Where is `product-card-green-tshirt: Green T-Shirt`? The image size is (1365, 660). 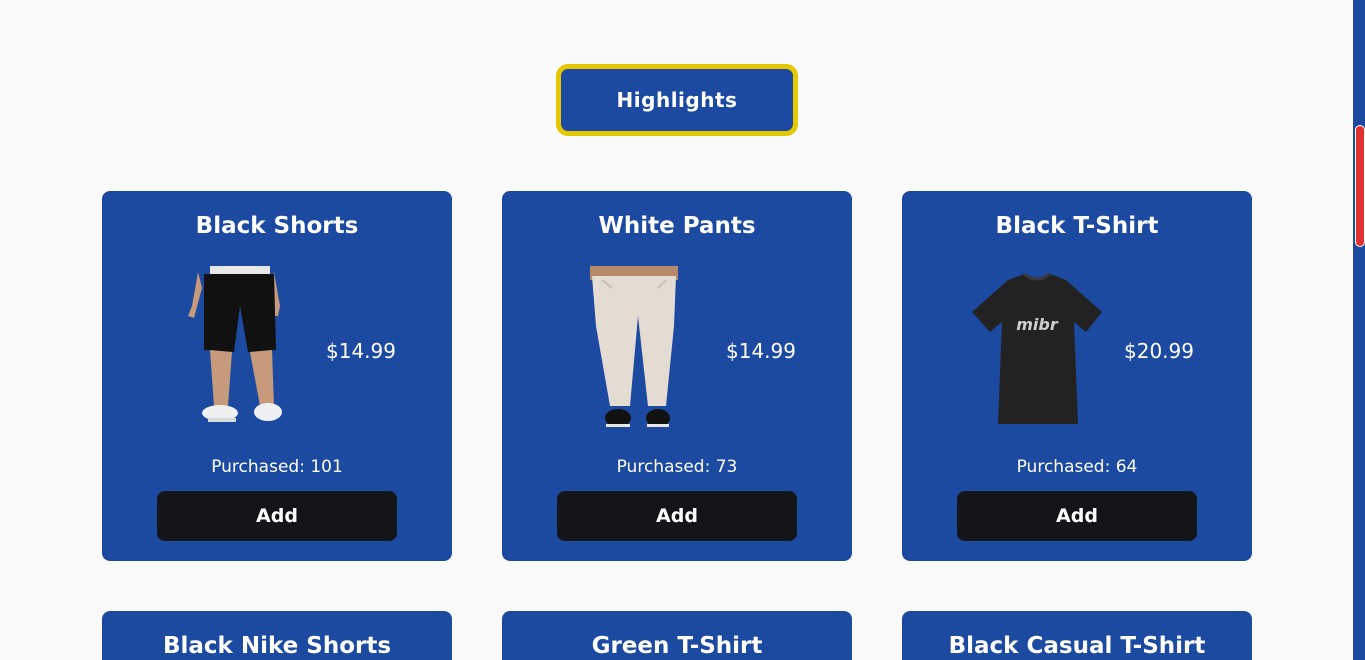 product-card-green-tshirt: Green T-Shirt is located at coordinates (677, 635).